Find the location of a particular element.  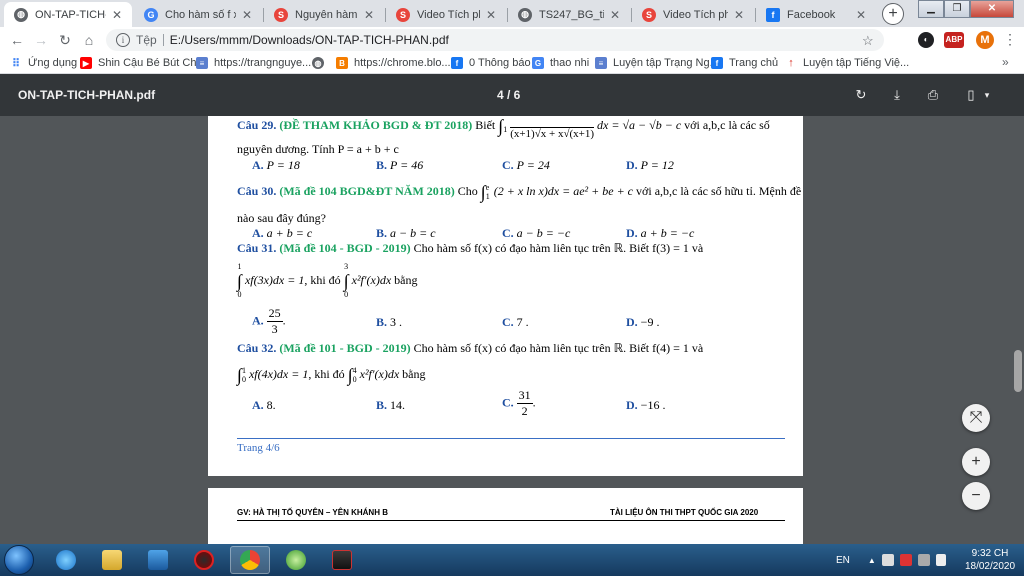

bookmark-icon: ≡ is located at coordinates (202, 63).